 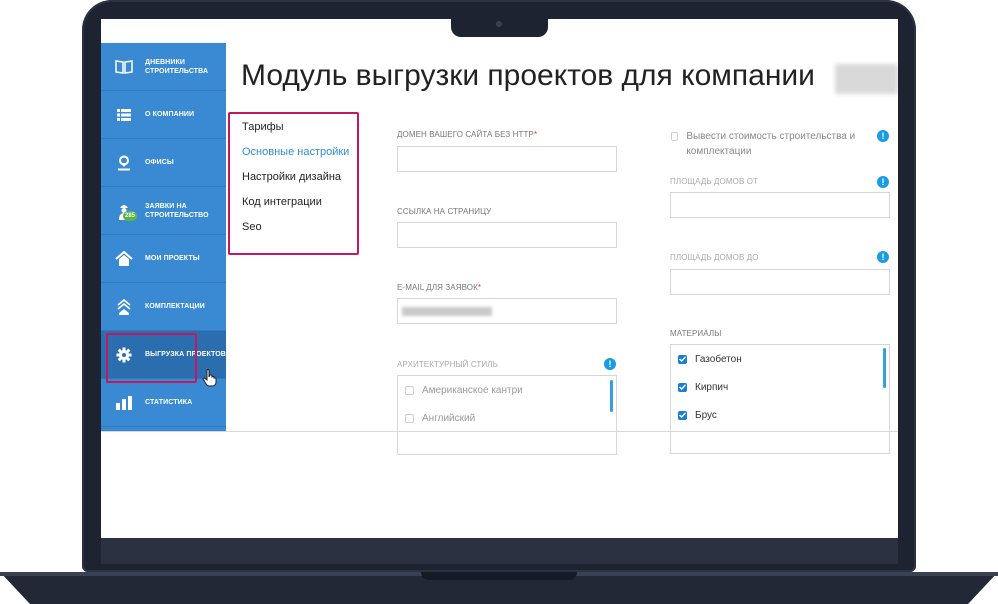 I want to click on style-option: Английский, so click(x=507, y=418).